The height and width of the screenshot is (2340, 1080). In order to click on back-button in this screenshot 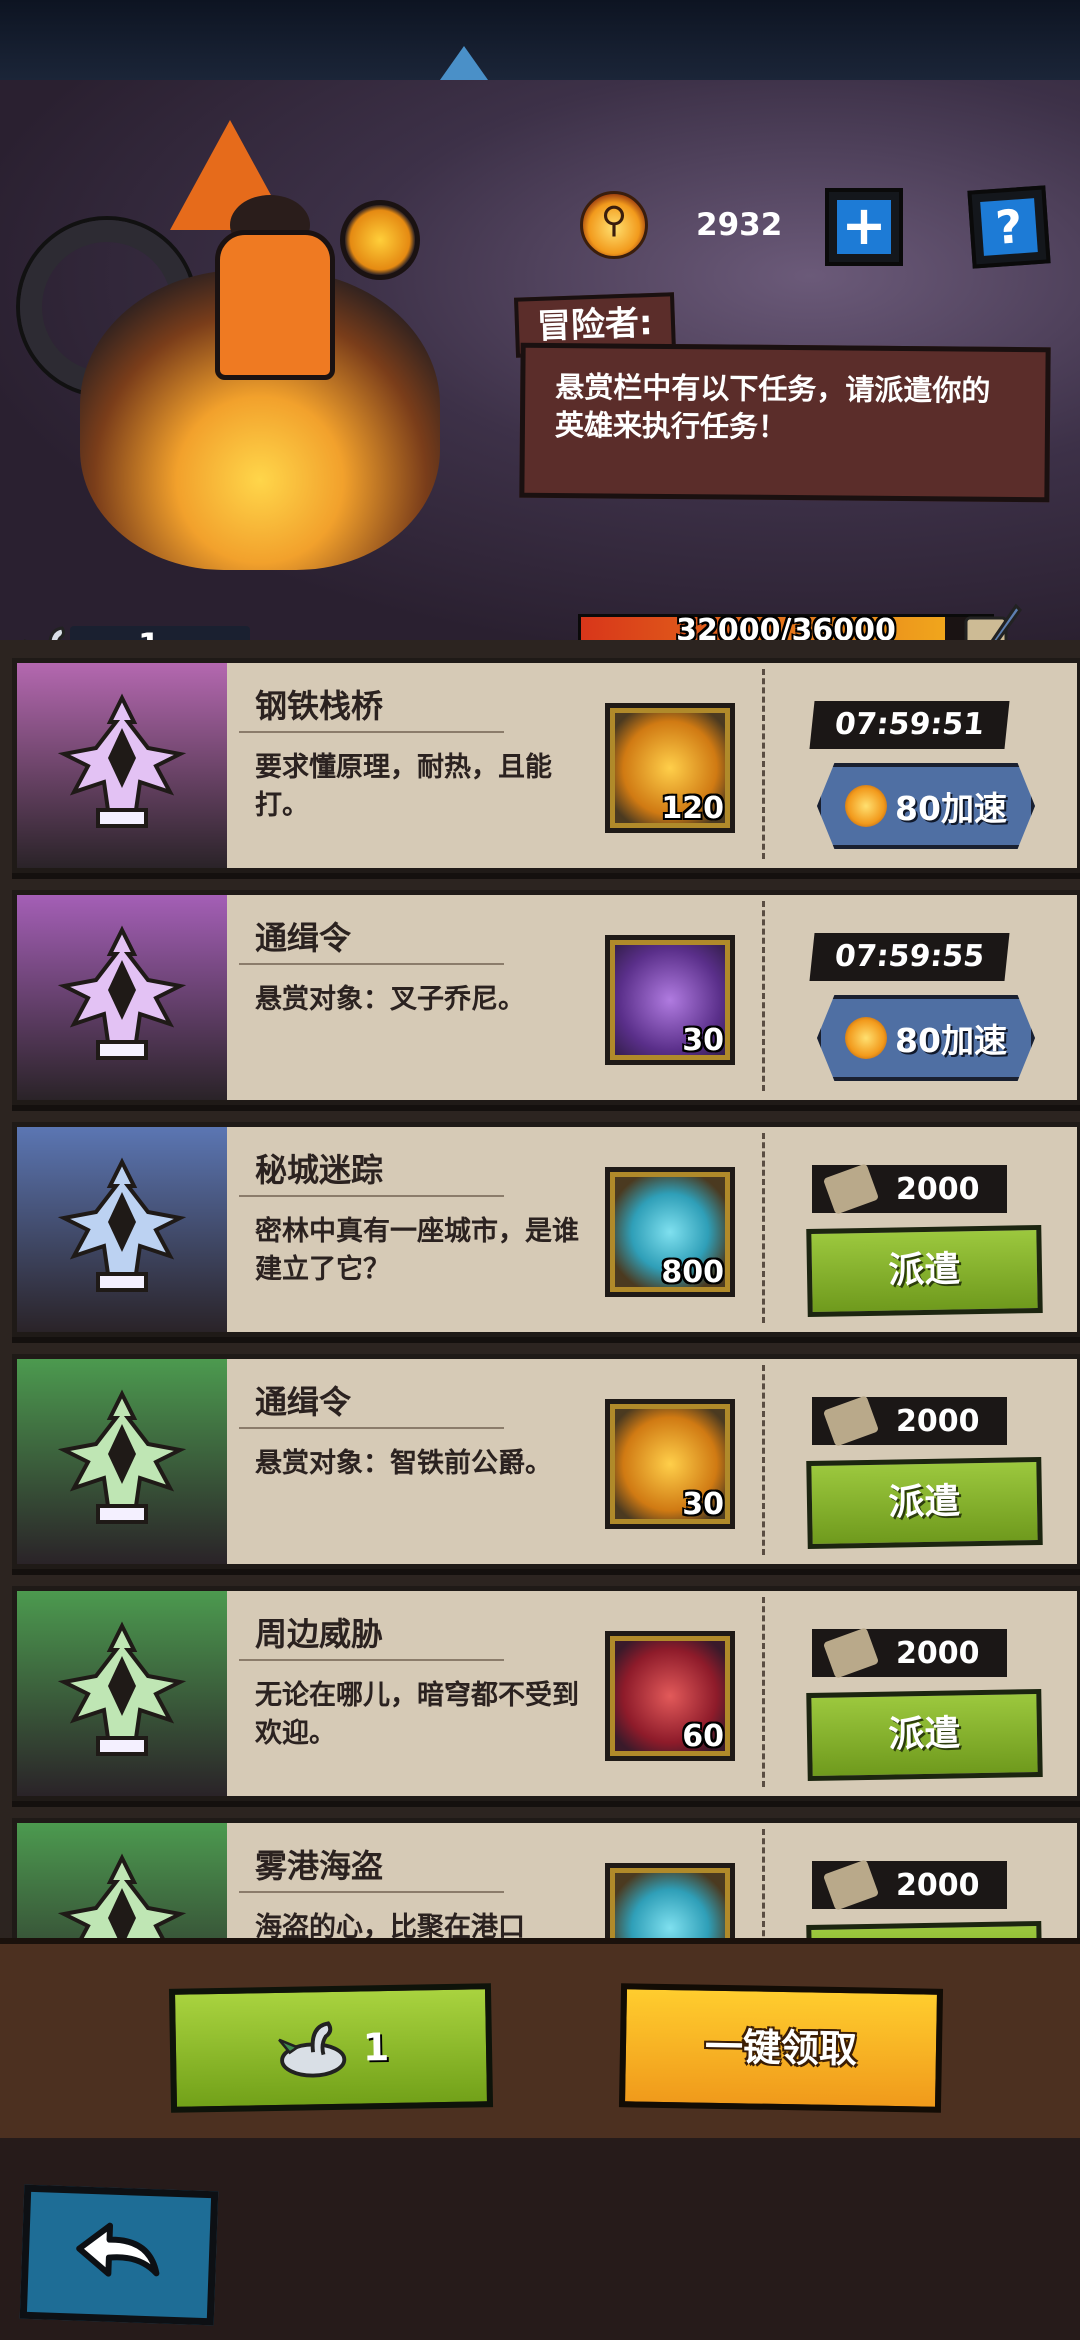, I will do `click(119, 2255)`.